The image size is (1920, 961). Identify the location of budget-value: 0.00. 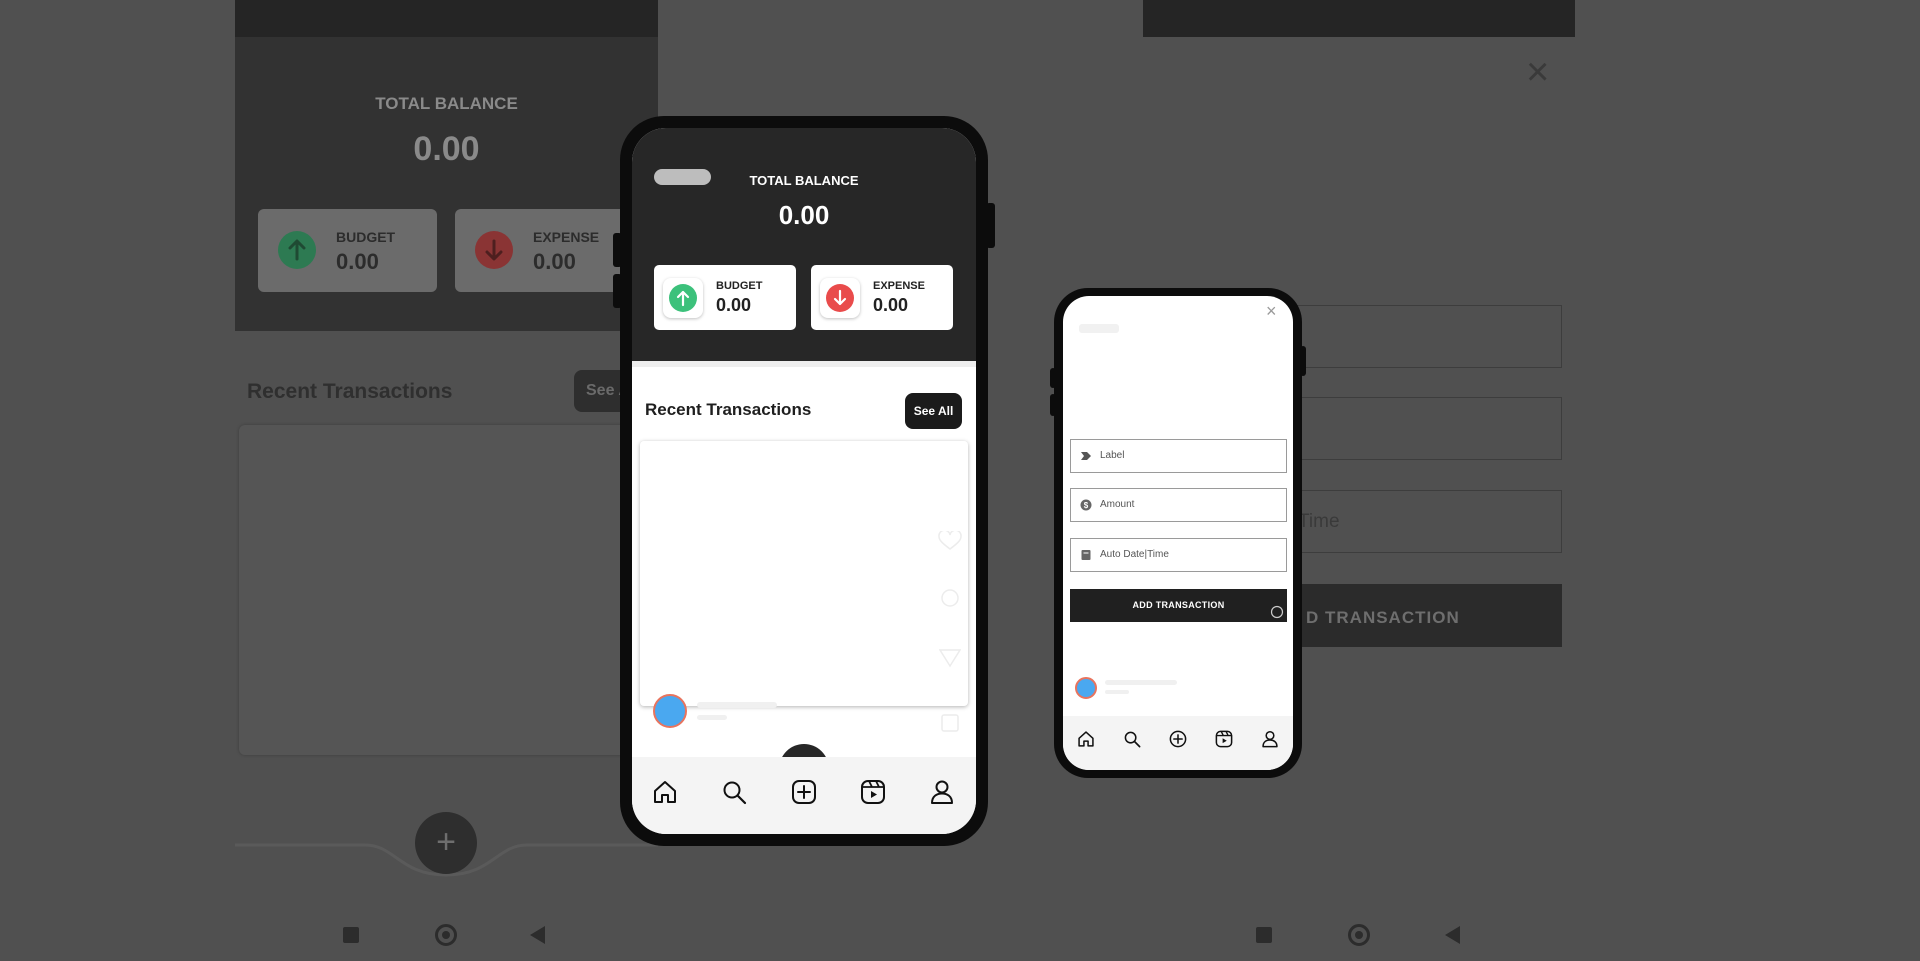
(734, 305).